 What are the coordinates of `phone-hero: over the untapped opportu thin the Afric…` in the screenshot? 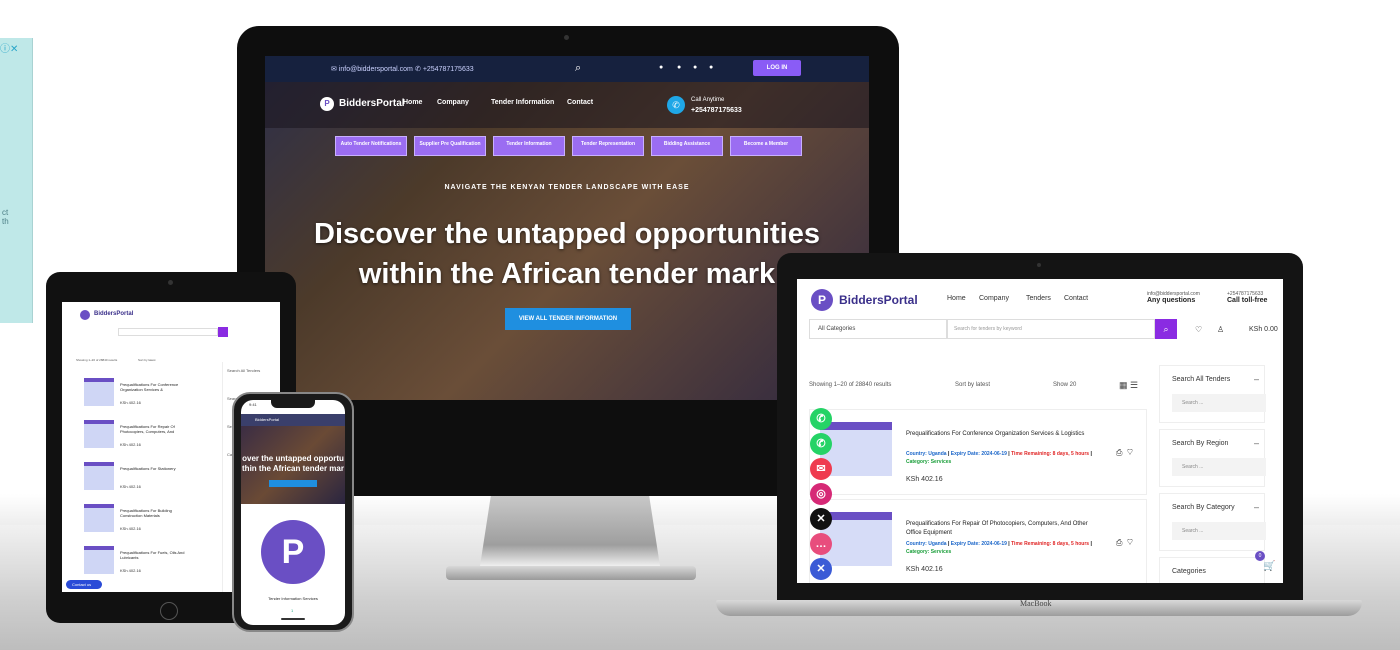 It's located at (293, 465).